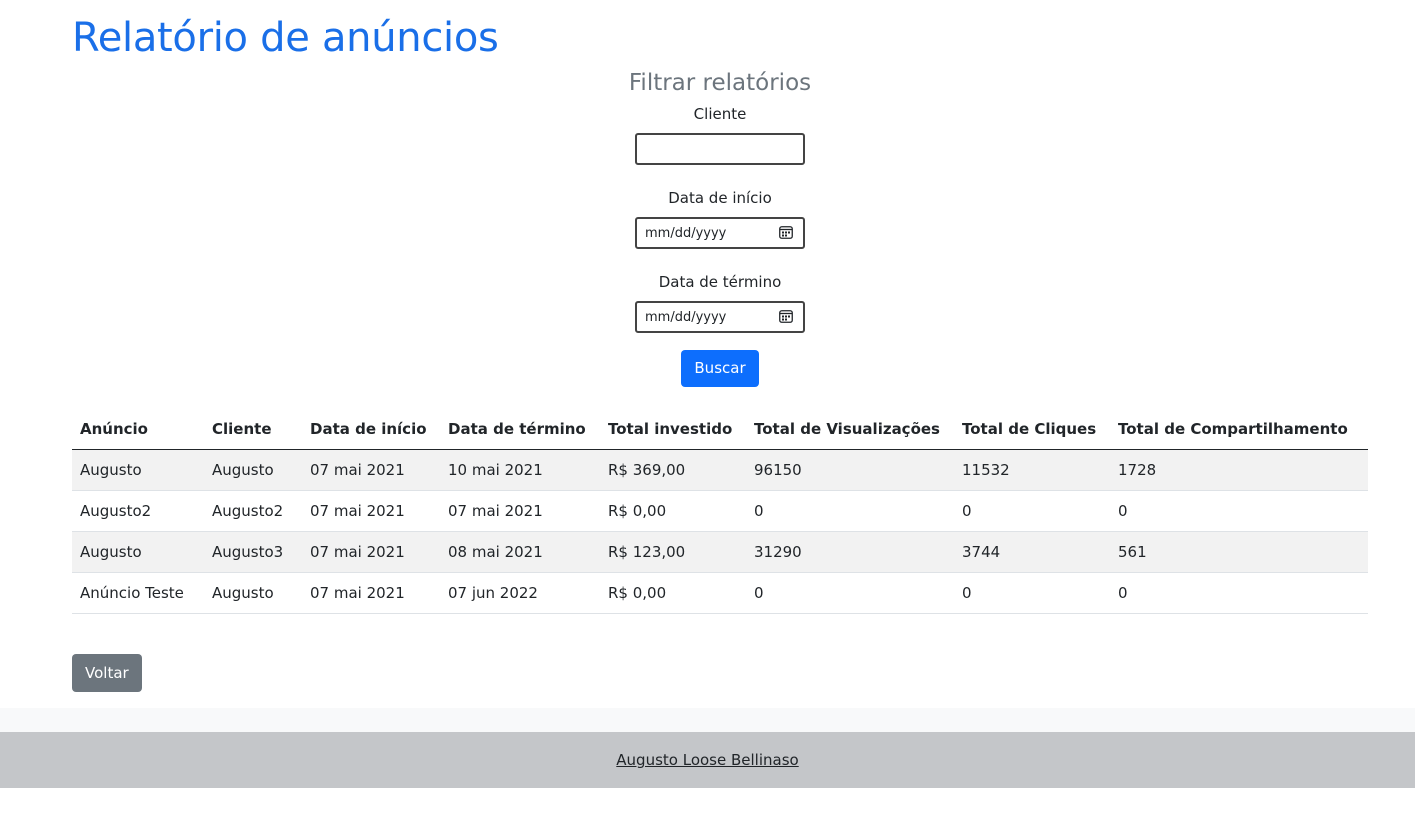 Image resolution: width=1415 pixels, height=820 pixels. What do you see at coordinates (520, 552) in the screenshot?
I see `table-cell: 08 mai 2021` at bounding box center [520, 552].